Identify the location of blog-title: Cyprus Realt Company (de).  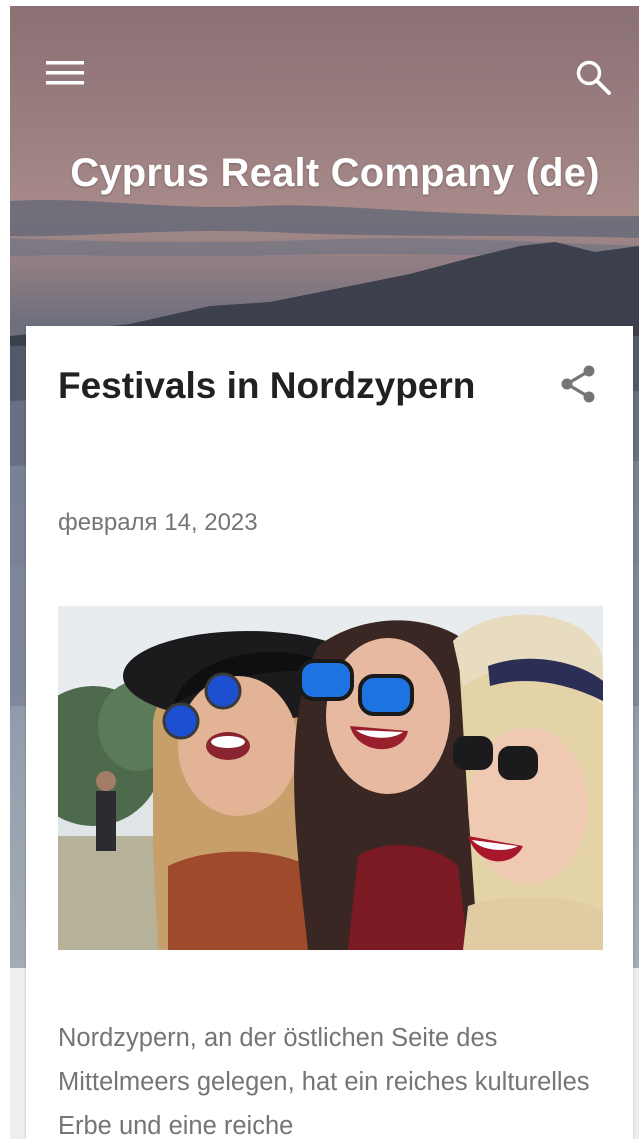
(335, 173).